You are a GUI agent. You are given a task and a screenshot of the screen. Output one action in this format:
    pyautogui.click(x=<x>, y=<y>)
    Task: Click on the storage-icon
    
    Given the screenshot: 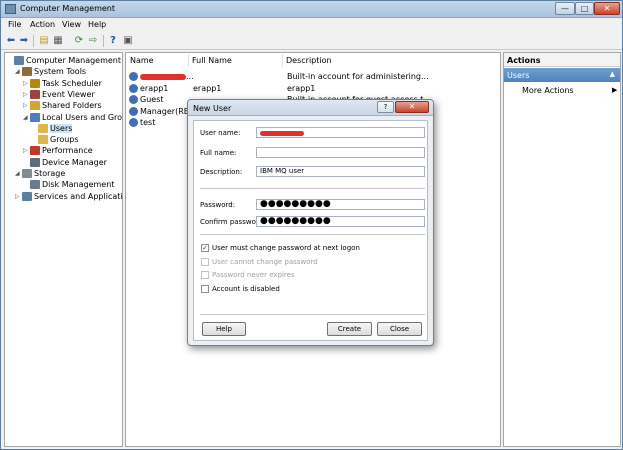 What is the action you would take?
    pyautogui.click(x=27, y=173)
    